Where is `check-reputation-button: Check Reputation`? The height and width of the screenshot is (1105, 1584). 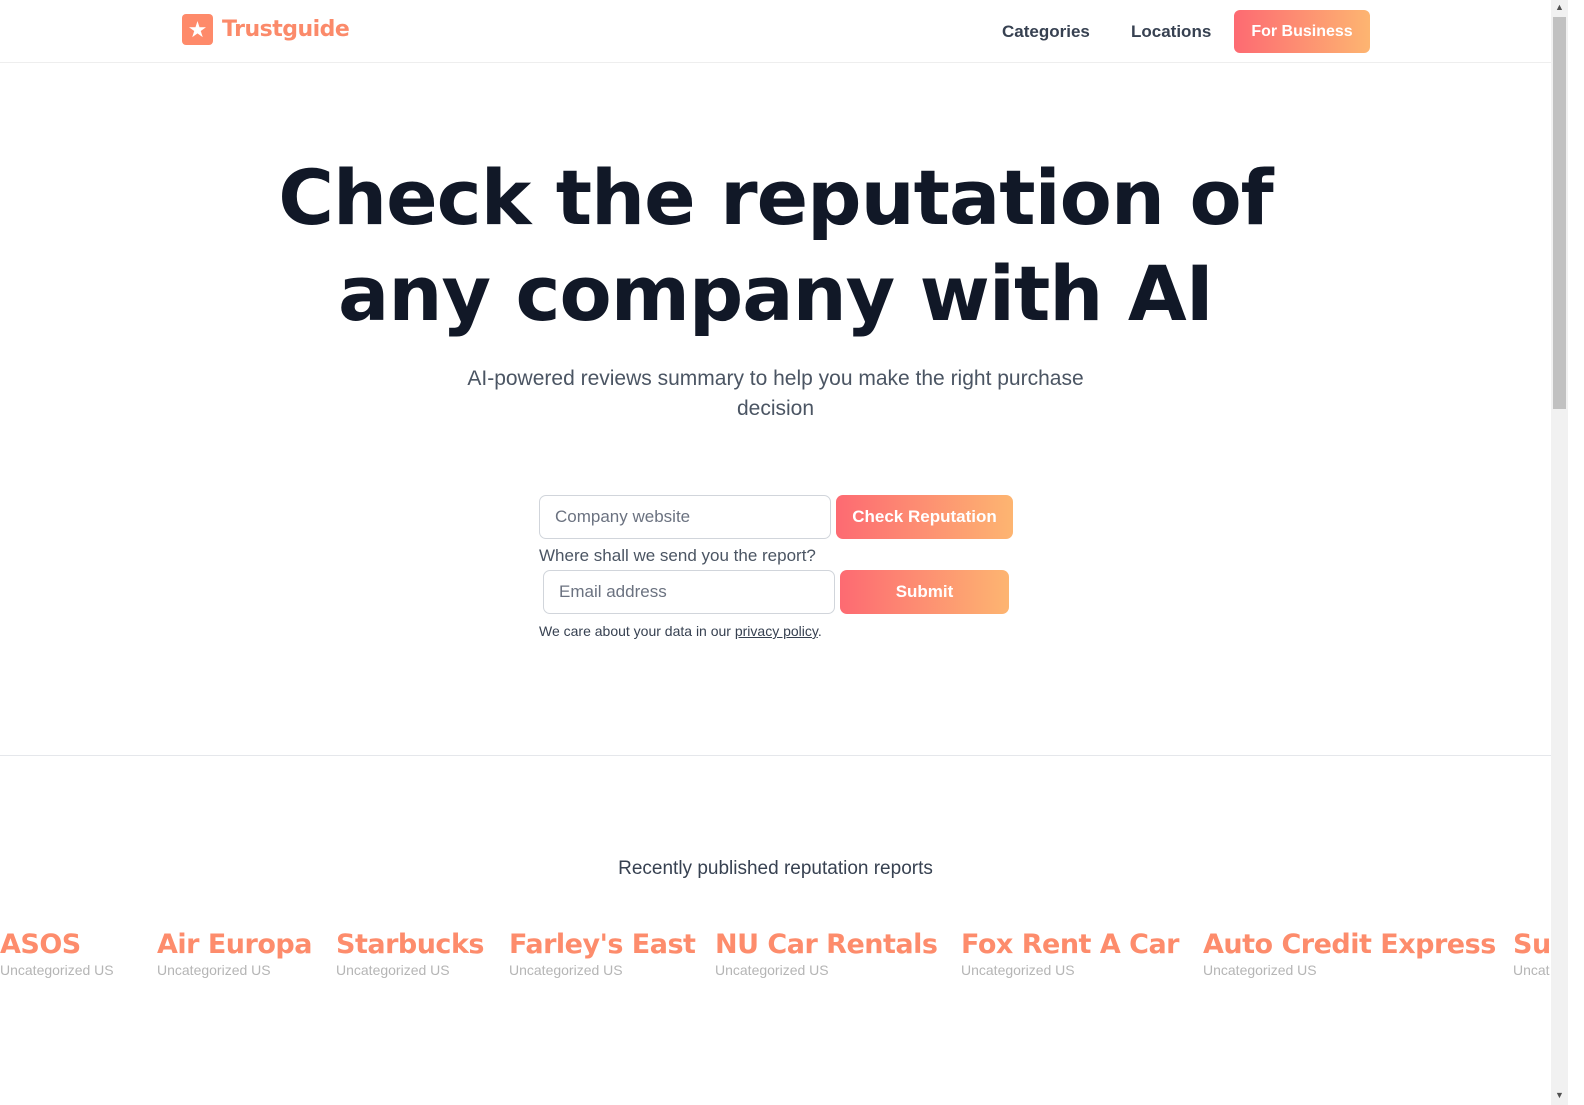
check-reputation-button: Check Reputation is located at coordinates (924, 517).